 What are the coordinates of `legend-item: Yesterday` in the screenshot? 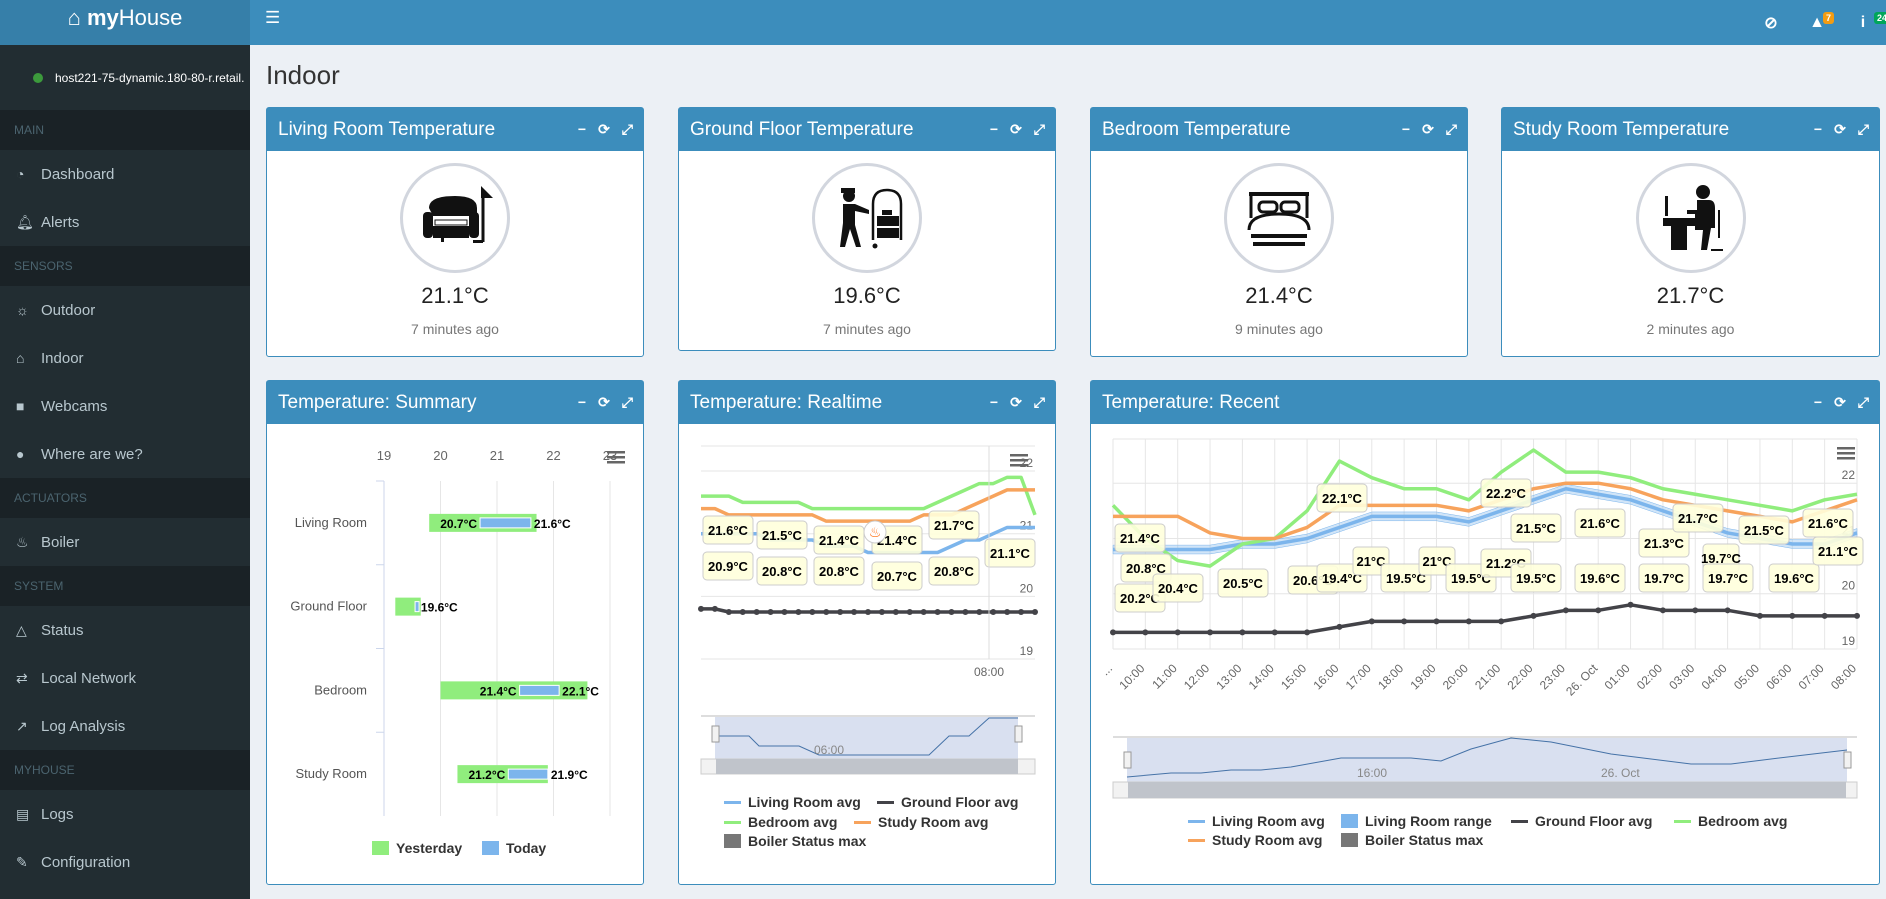 It's located at (429, 848).